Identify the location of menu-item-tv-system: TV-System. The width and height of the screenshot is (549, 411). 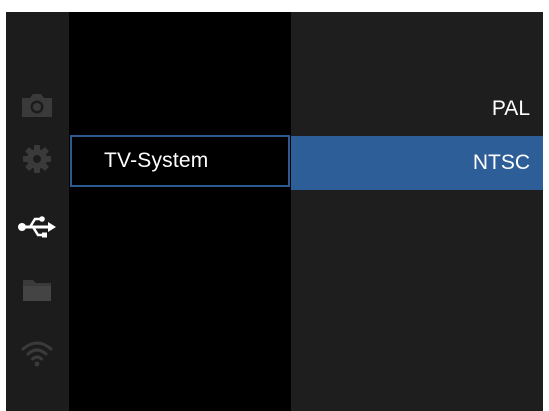
(180, 161).